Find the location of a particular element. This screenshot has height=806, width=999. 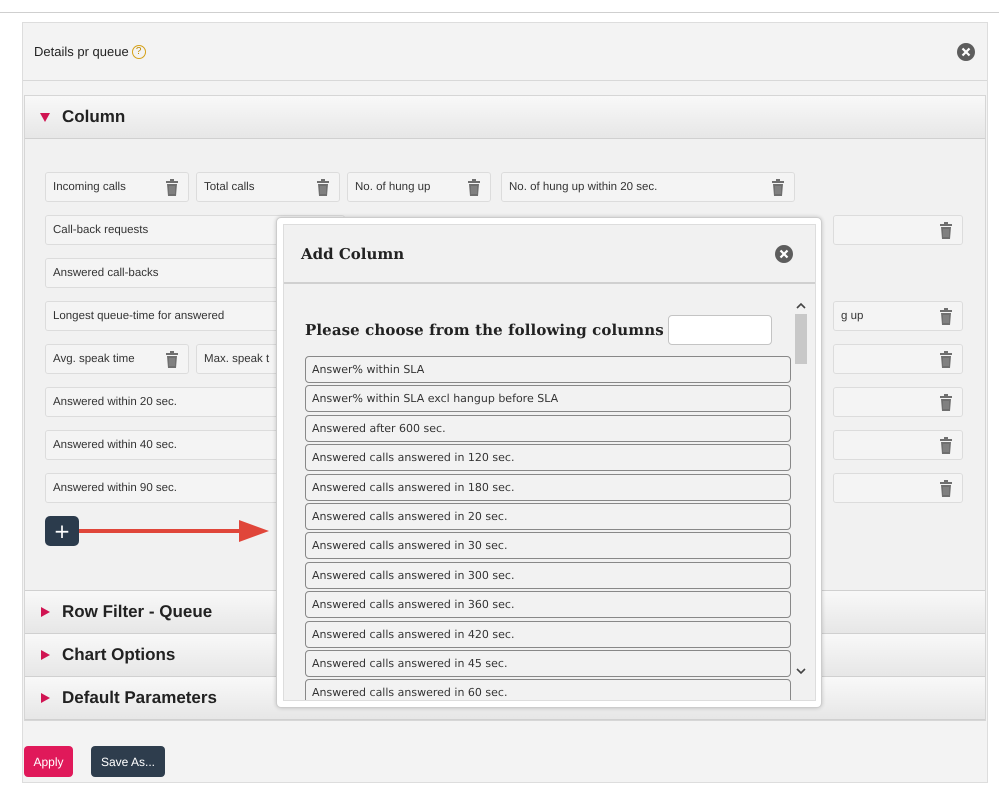

column-option: Answered after 600 sec. is located at coordinates (548, 428).